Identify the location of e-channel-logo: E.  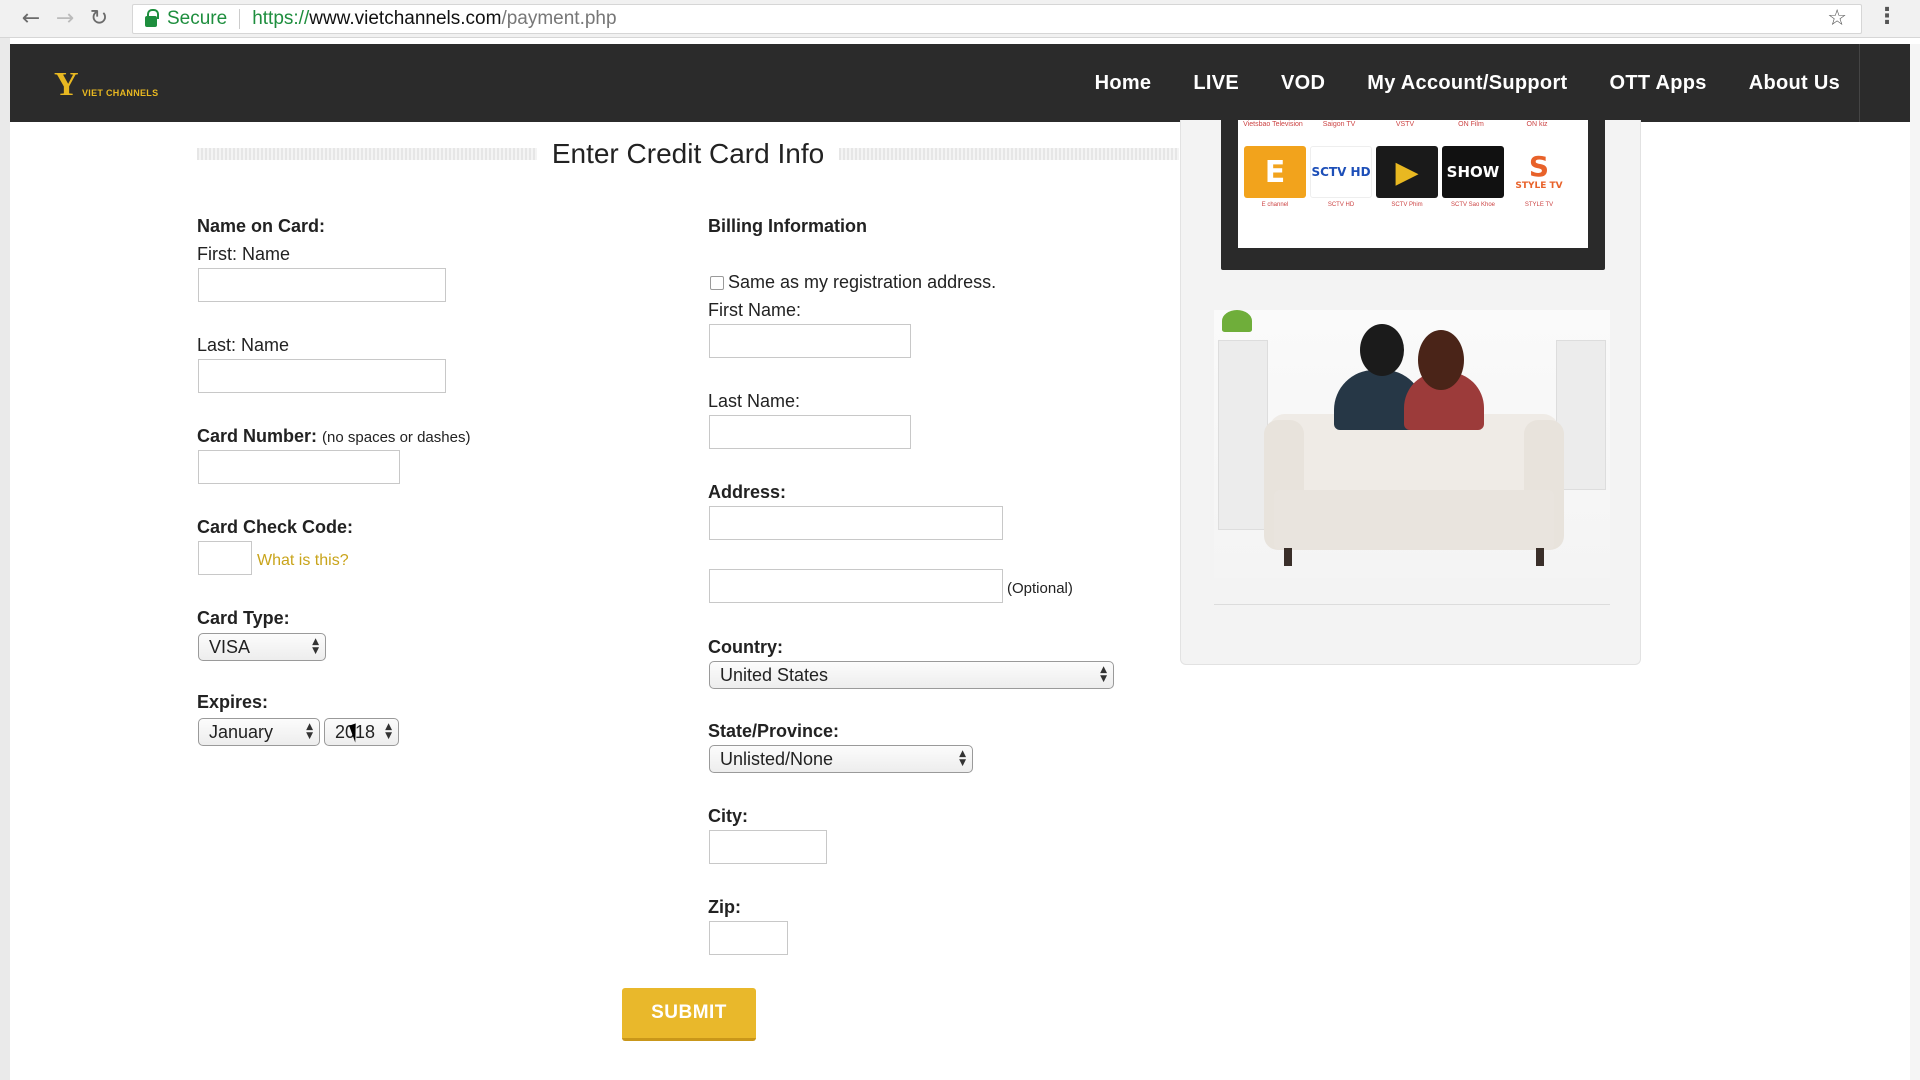
(1275, 172).